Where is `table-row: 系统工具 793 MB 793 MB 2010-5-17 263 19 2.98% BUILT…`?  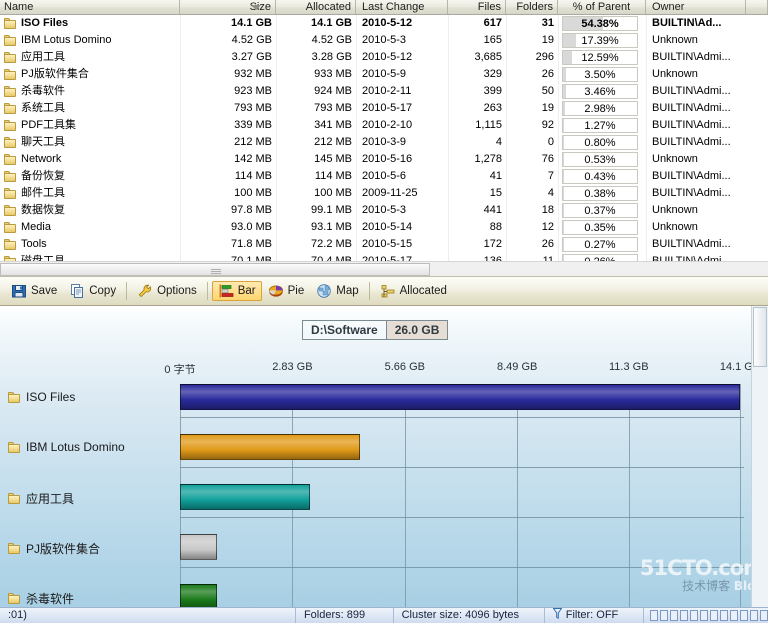 table-row: 系统工具 793 MB 793 MB 2010-5-17 263 19 2.98% BUILT… is located at coordinates (384, 108).